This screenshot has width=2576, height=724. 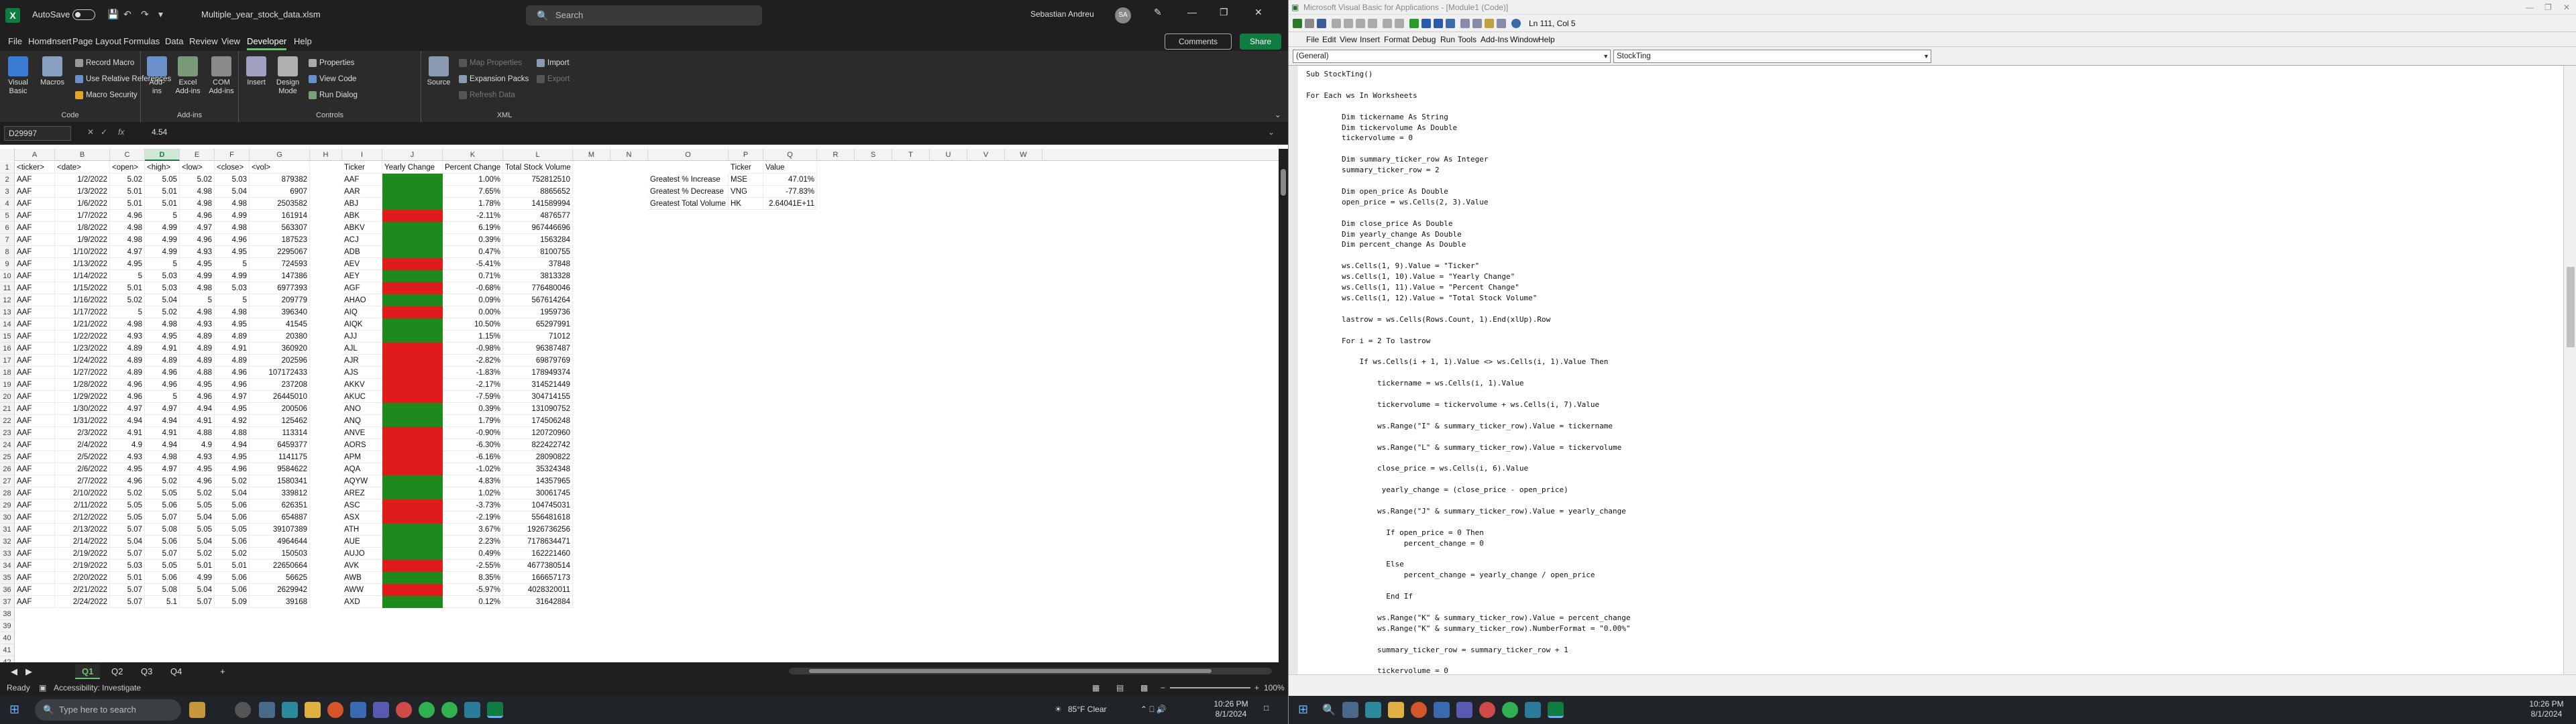 I want to click on table-cell: 1/23/2022, so click(x=82, y=349).